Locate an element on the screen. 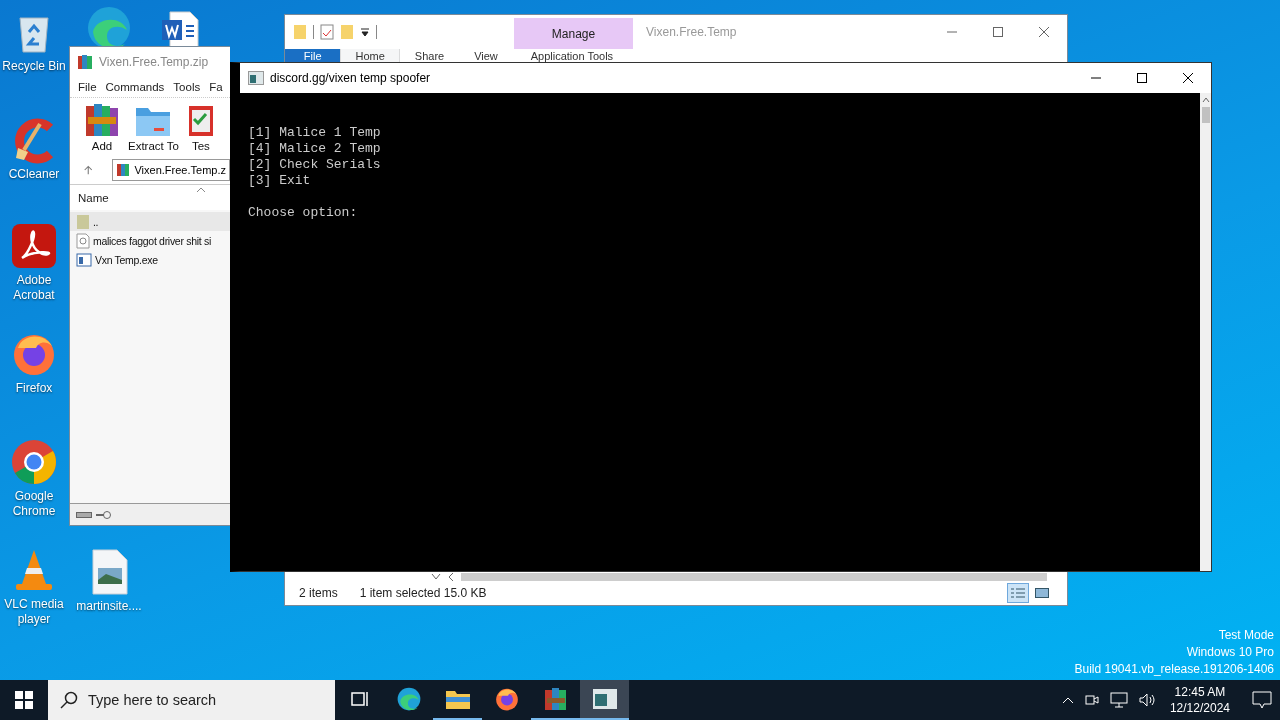 The image size is (1280, 720). console-line: [1] Malice 1 Temp is located at coordinates (315, 133).